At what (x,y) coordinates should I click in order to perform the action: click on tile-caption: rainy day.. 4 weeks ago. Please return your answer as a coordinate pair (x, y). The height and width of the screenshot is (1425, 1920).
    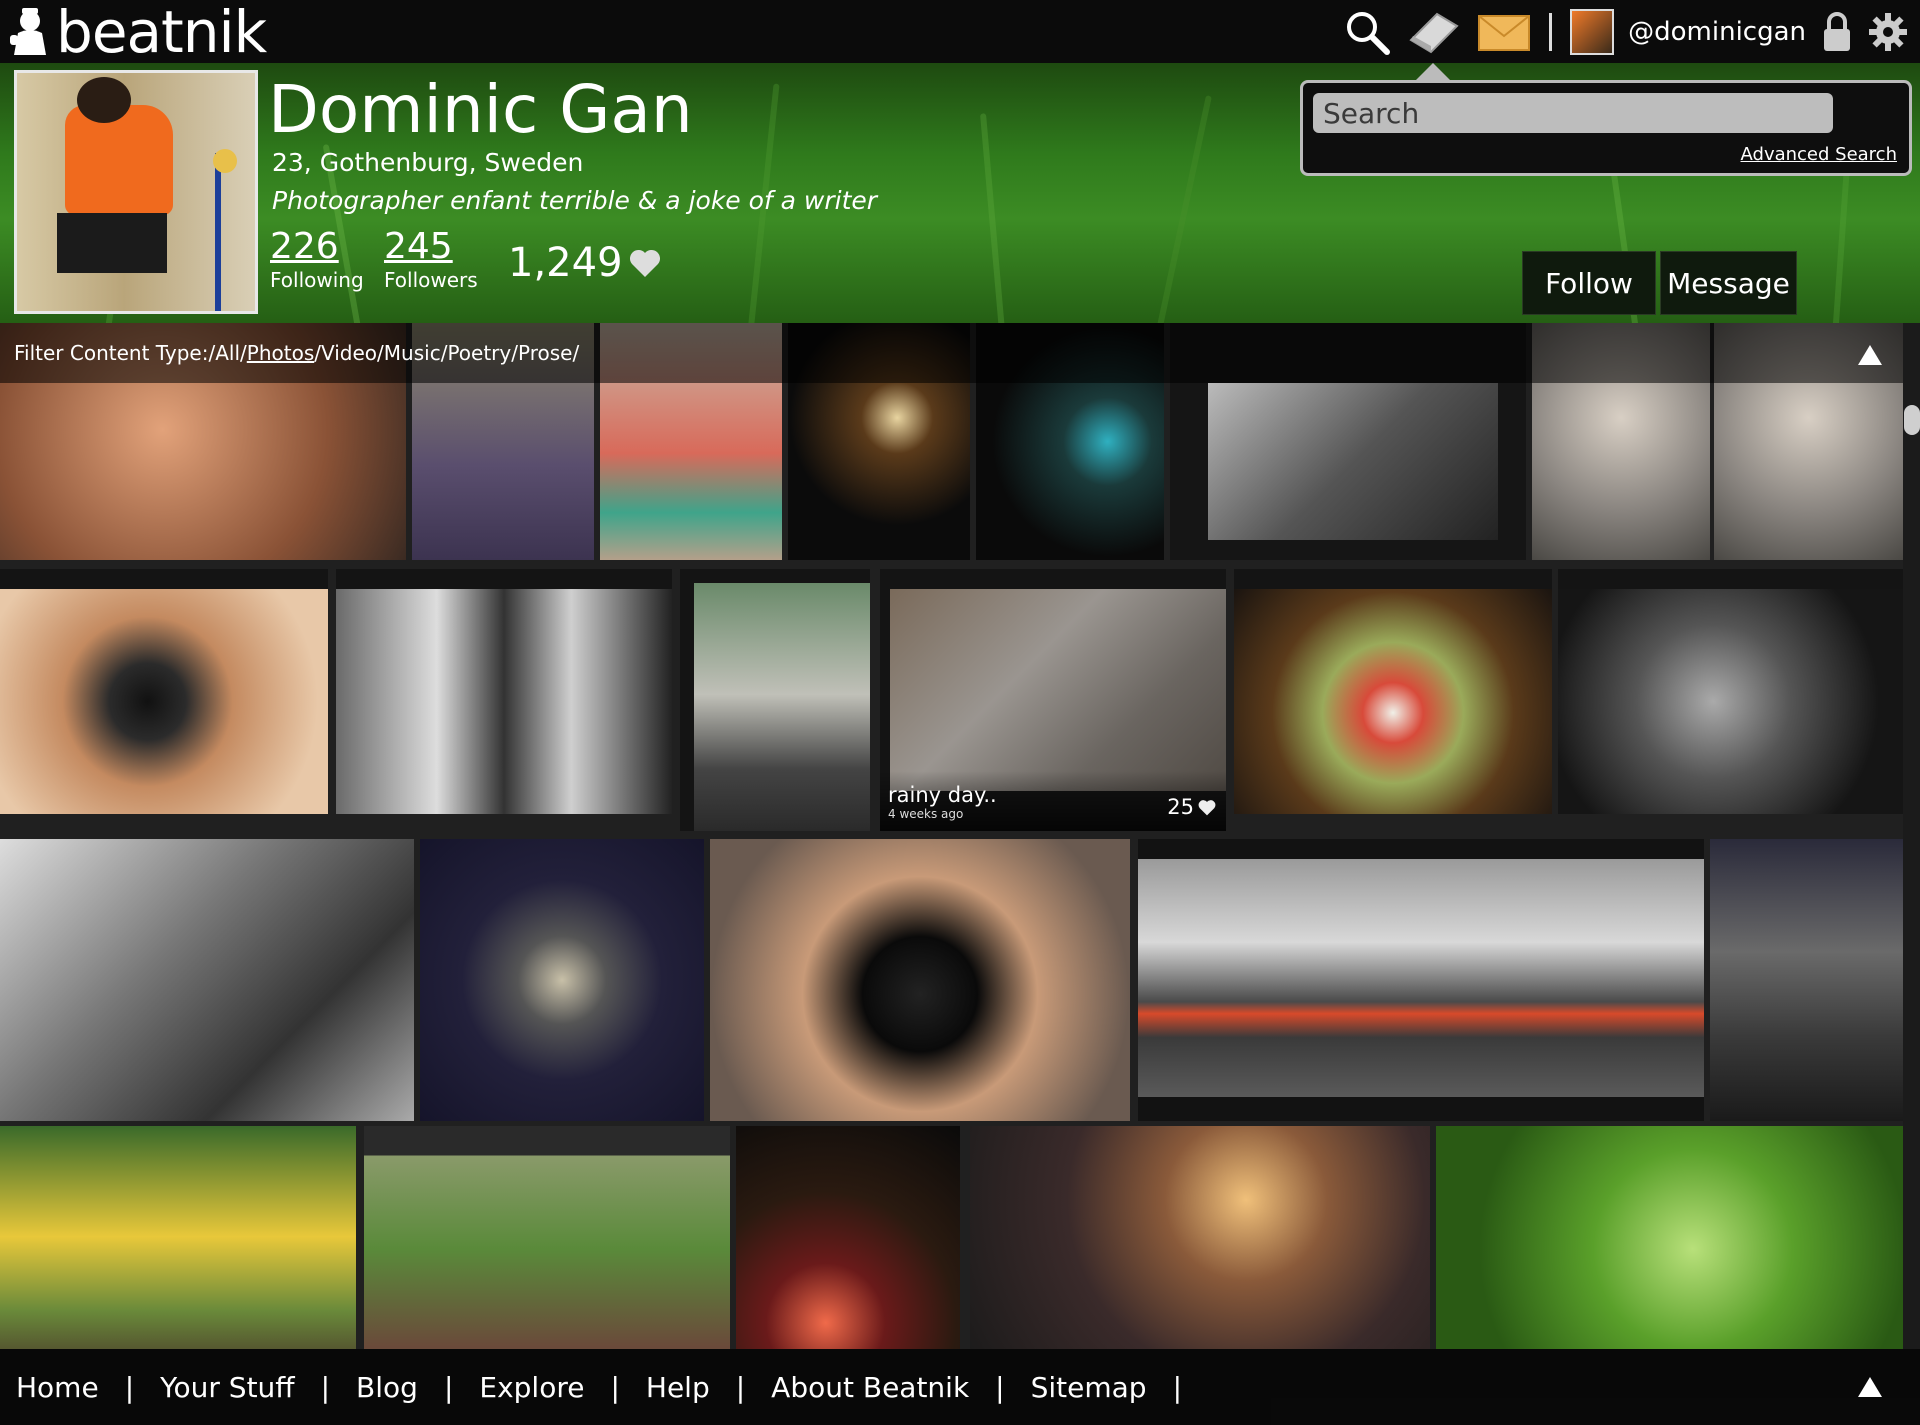
    Looking at the image, I should click on (942, 802).